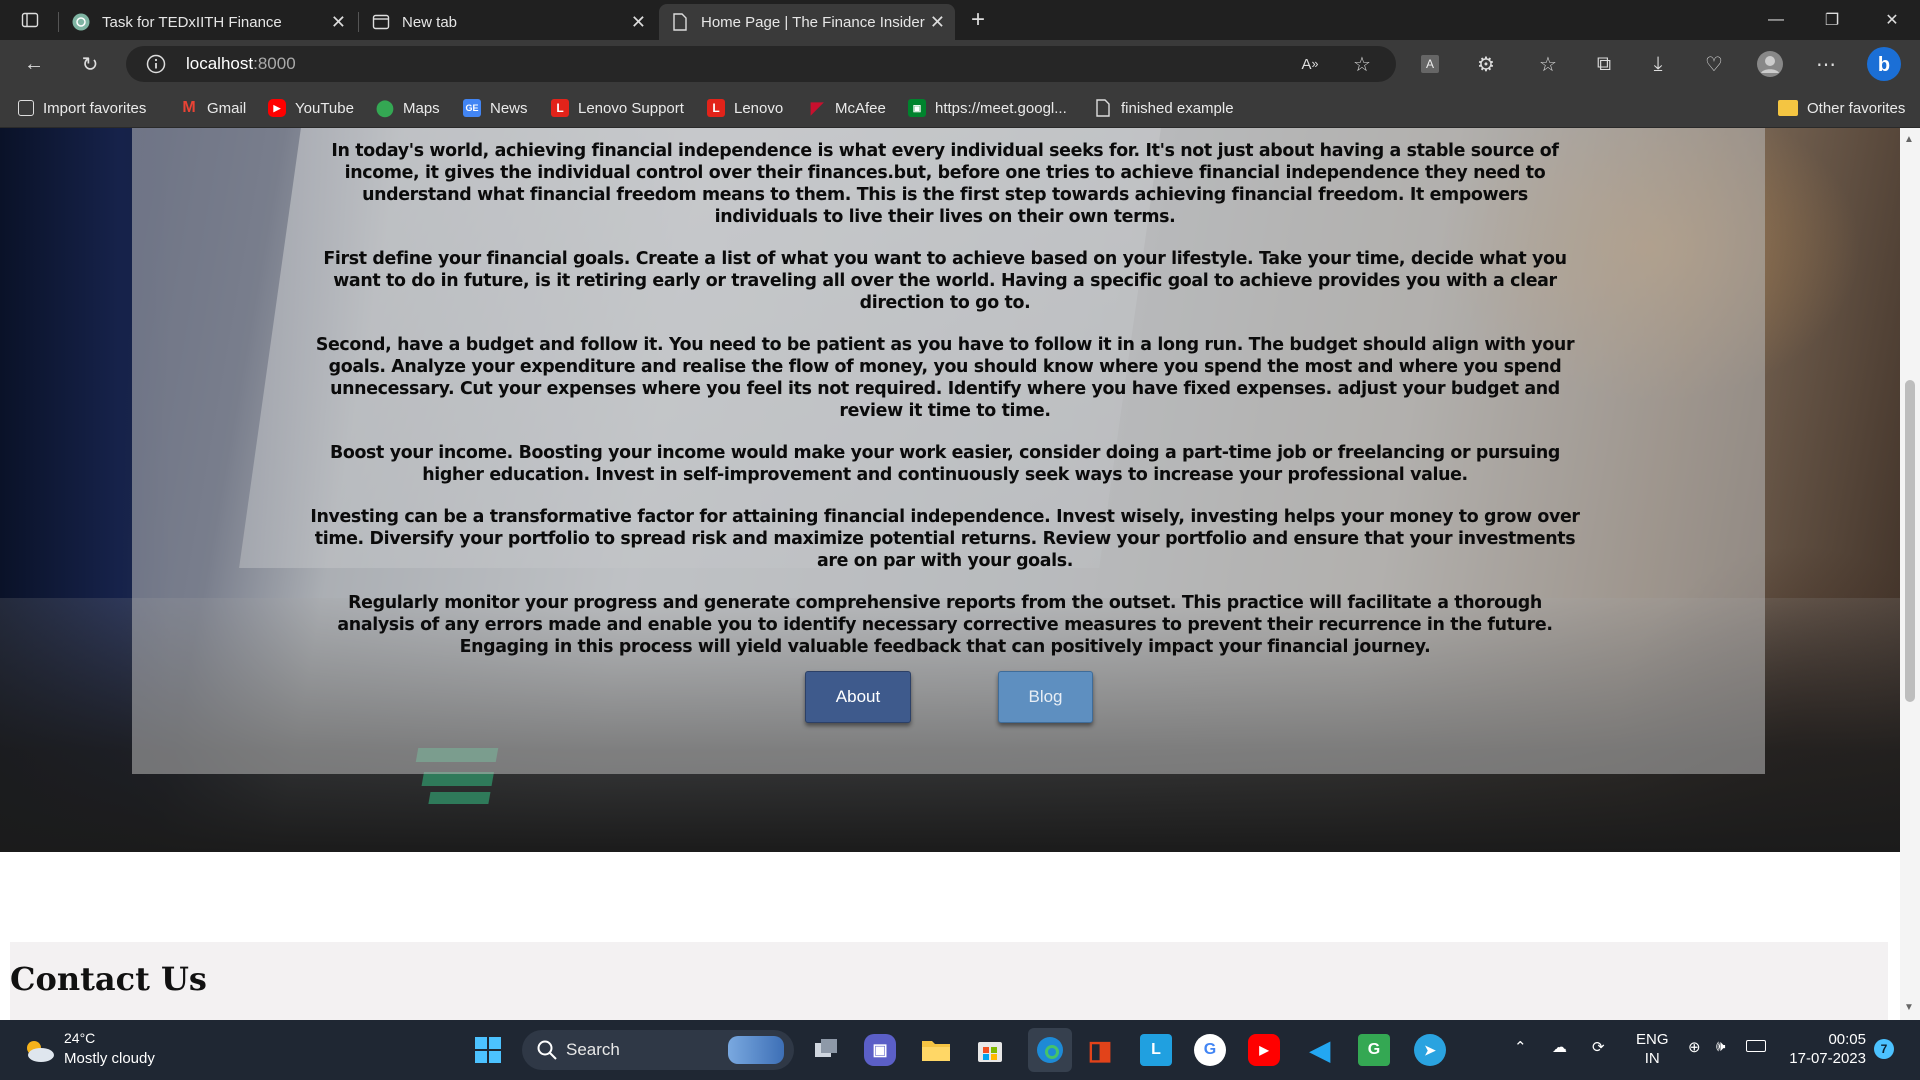  What do you see at coordinates (1548, 64) in the screenshot?
I see `favorites-icon: ☆` at bounding box center [1548, 64].